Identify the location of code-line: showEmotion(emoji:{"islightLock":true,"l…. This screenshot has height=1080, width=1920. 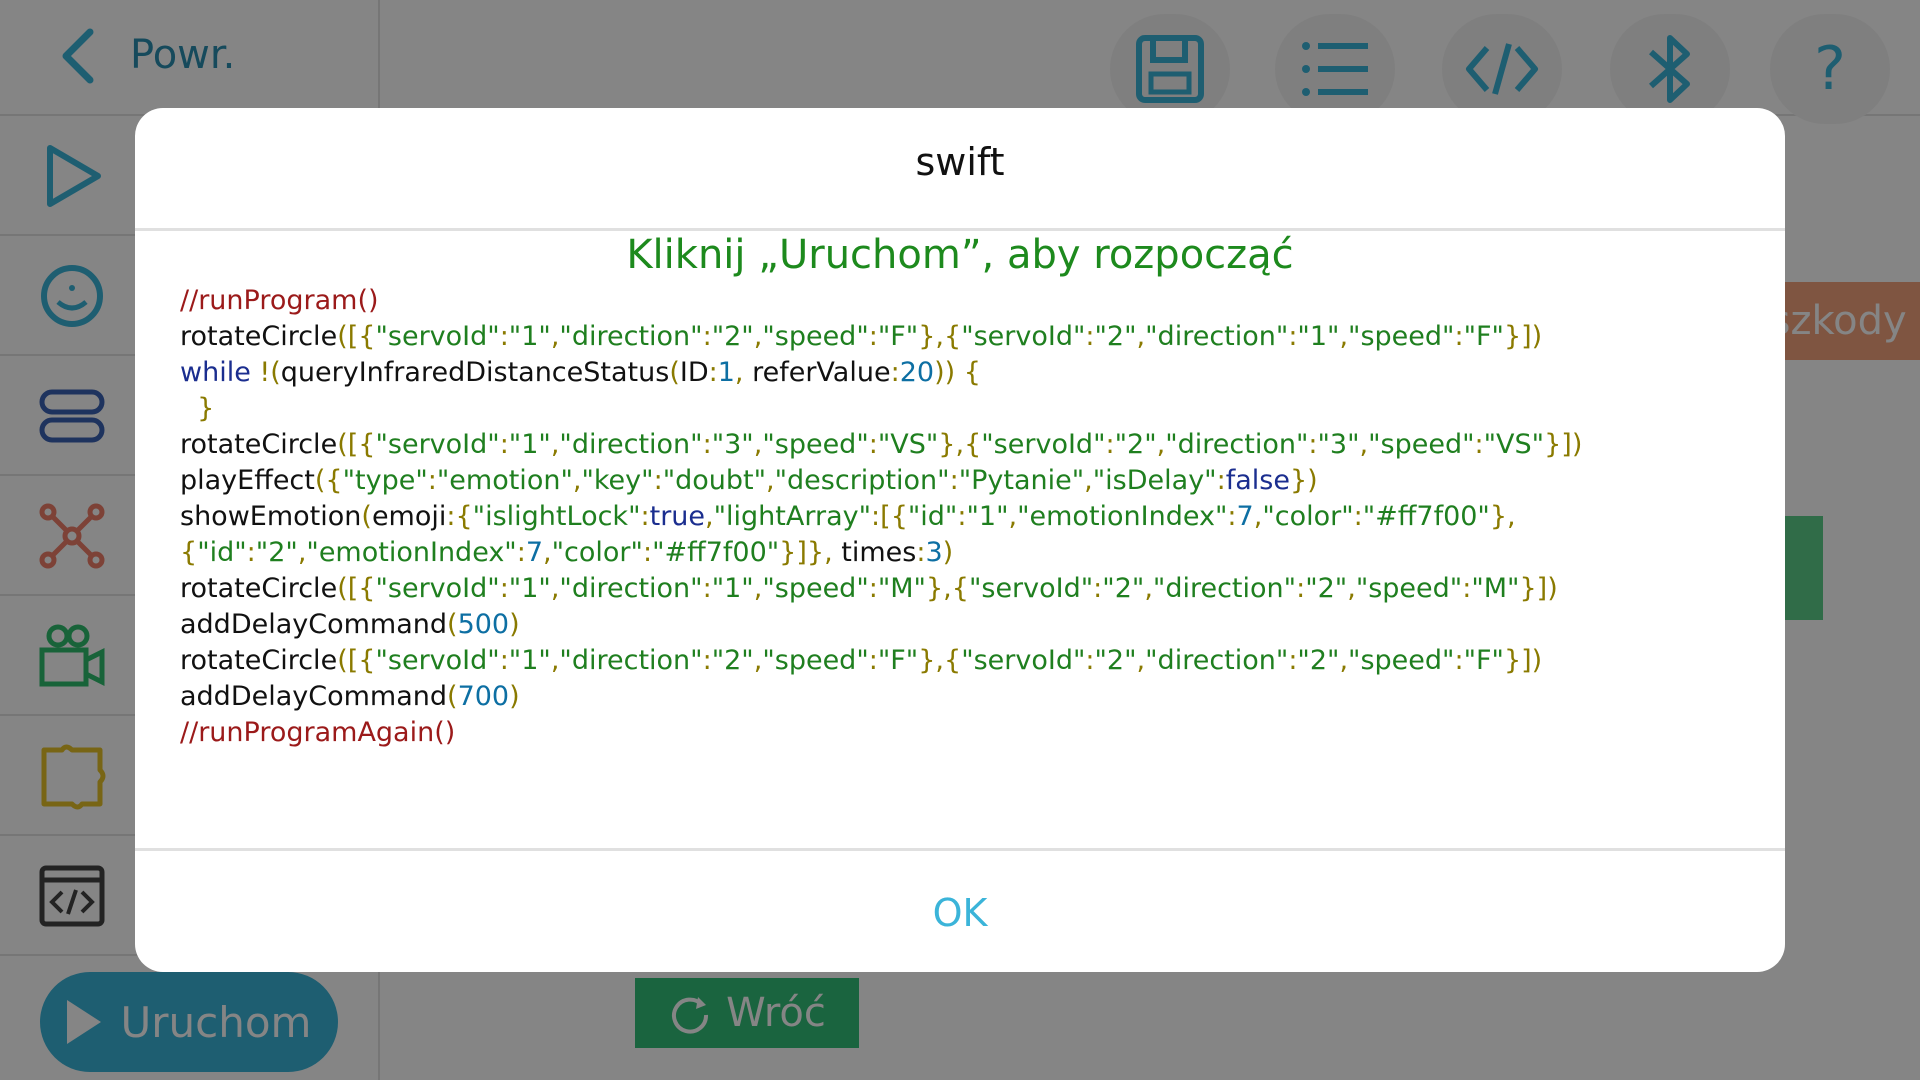
(848, 516).